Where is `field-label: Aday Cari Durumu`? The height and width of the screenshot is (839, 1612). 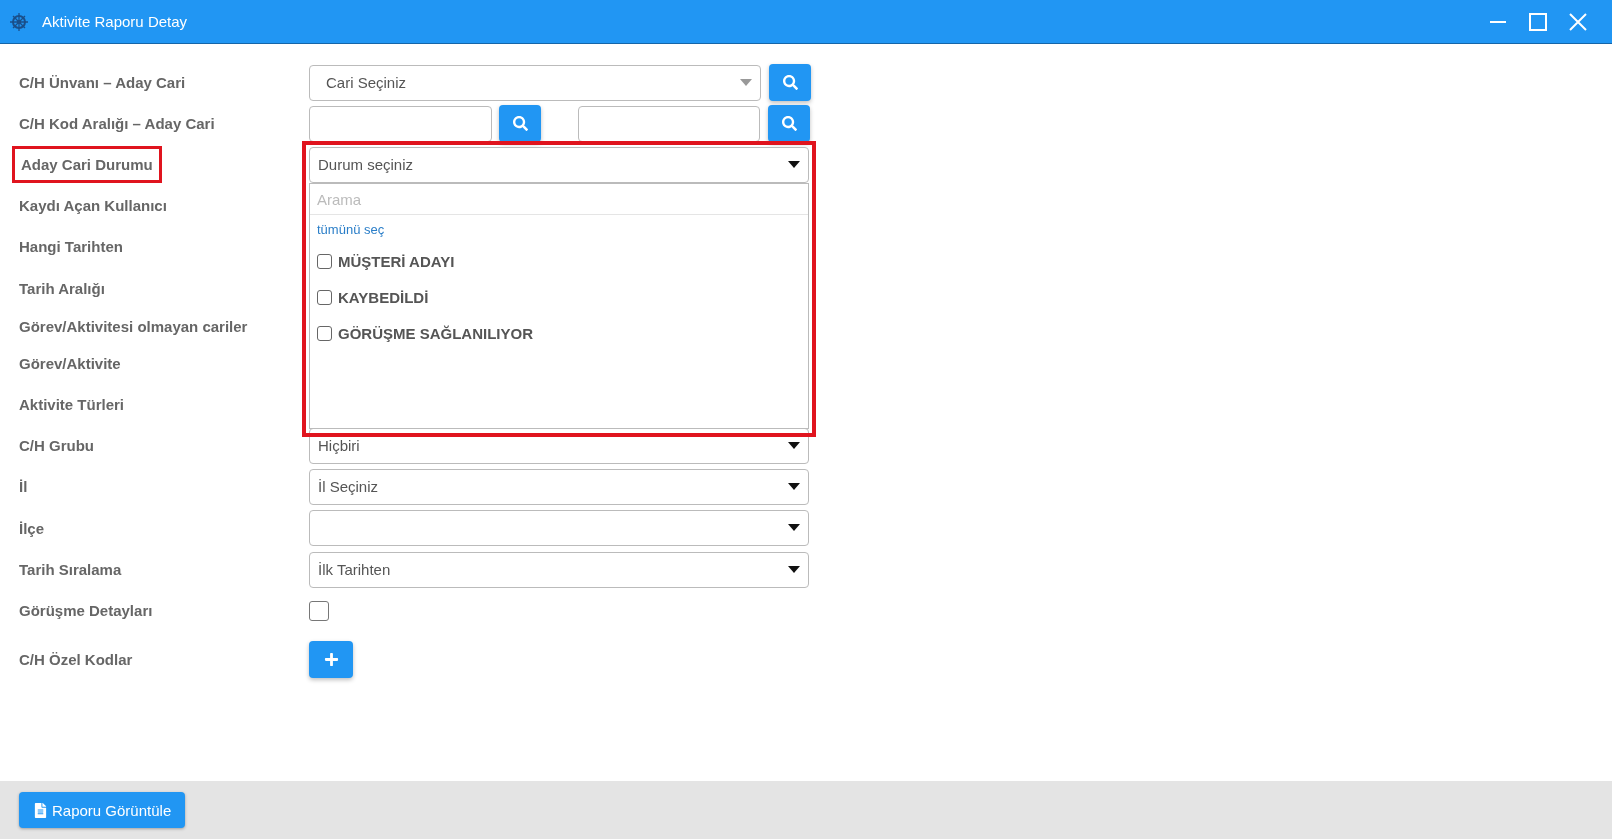
field-label: Aday Cari Durumu is located at coordinates (87, 164).